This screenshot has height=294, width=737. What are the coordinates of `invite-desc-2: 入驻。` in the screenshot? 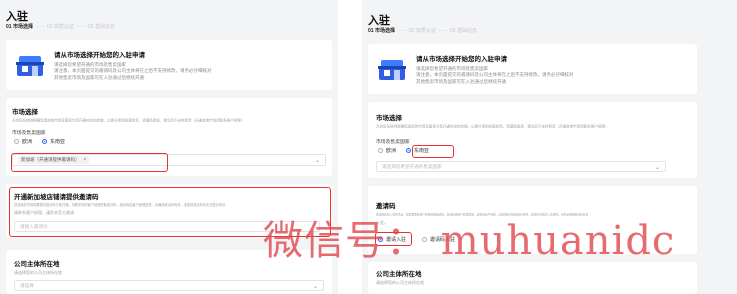 It's located at (382, 222).